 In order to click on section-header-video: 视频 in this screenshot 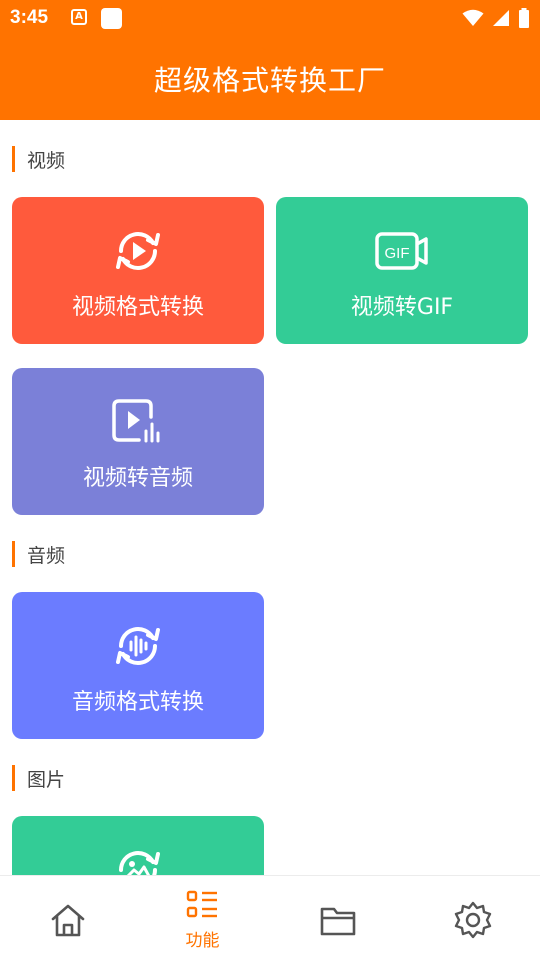, I will do `click(38, 159)`.